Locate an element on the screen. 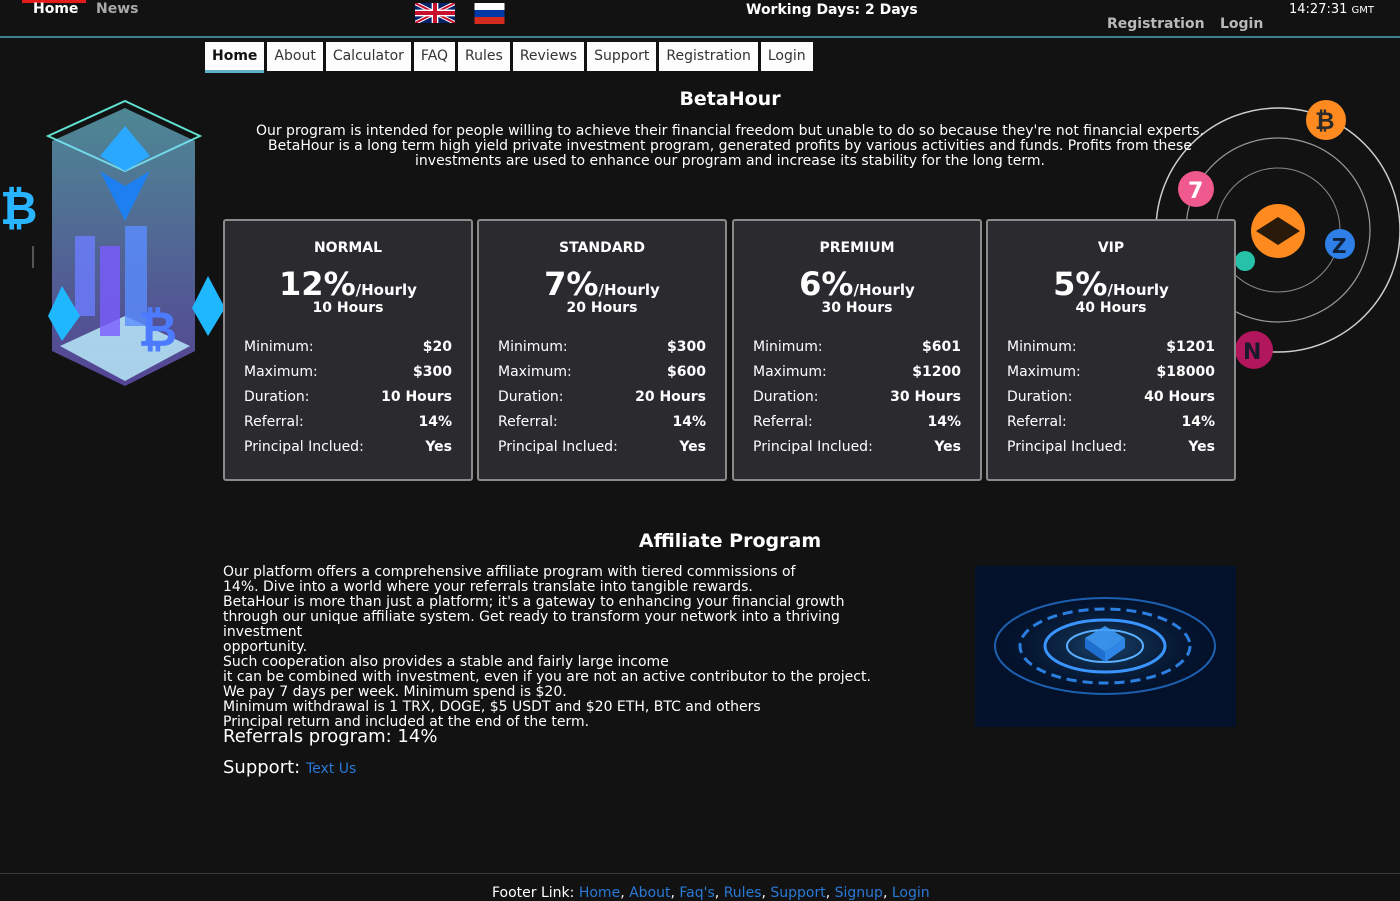  nav-about: About is located at coordinates (295, 56).